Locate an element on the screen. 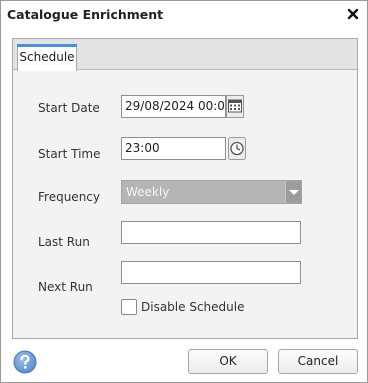 The height and width of the screenshot is (383, 368). start-time-label: Start Time is located at coordinates (69, 154).